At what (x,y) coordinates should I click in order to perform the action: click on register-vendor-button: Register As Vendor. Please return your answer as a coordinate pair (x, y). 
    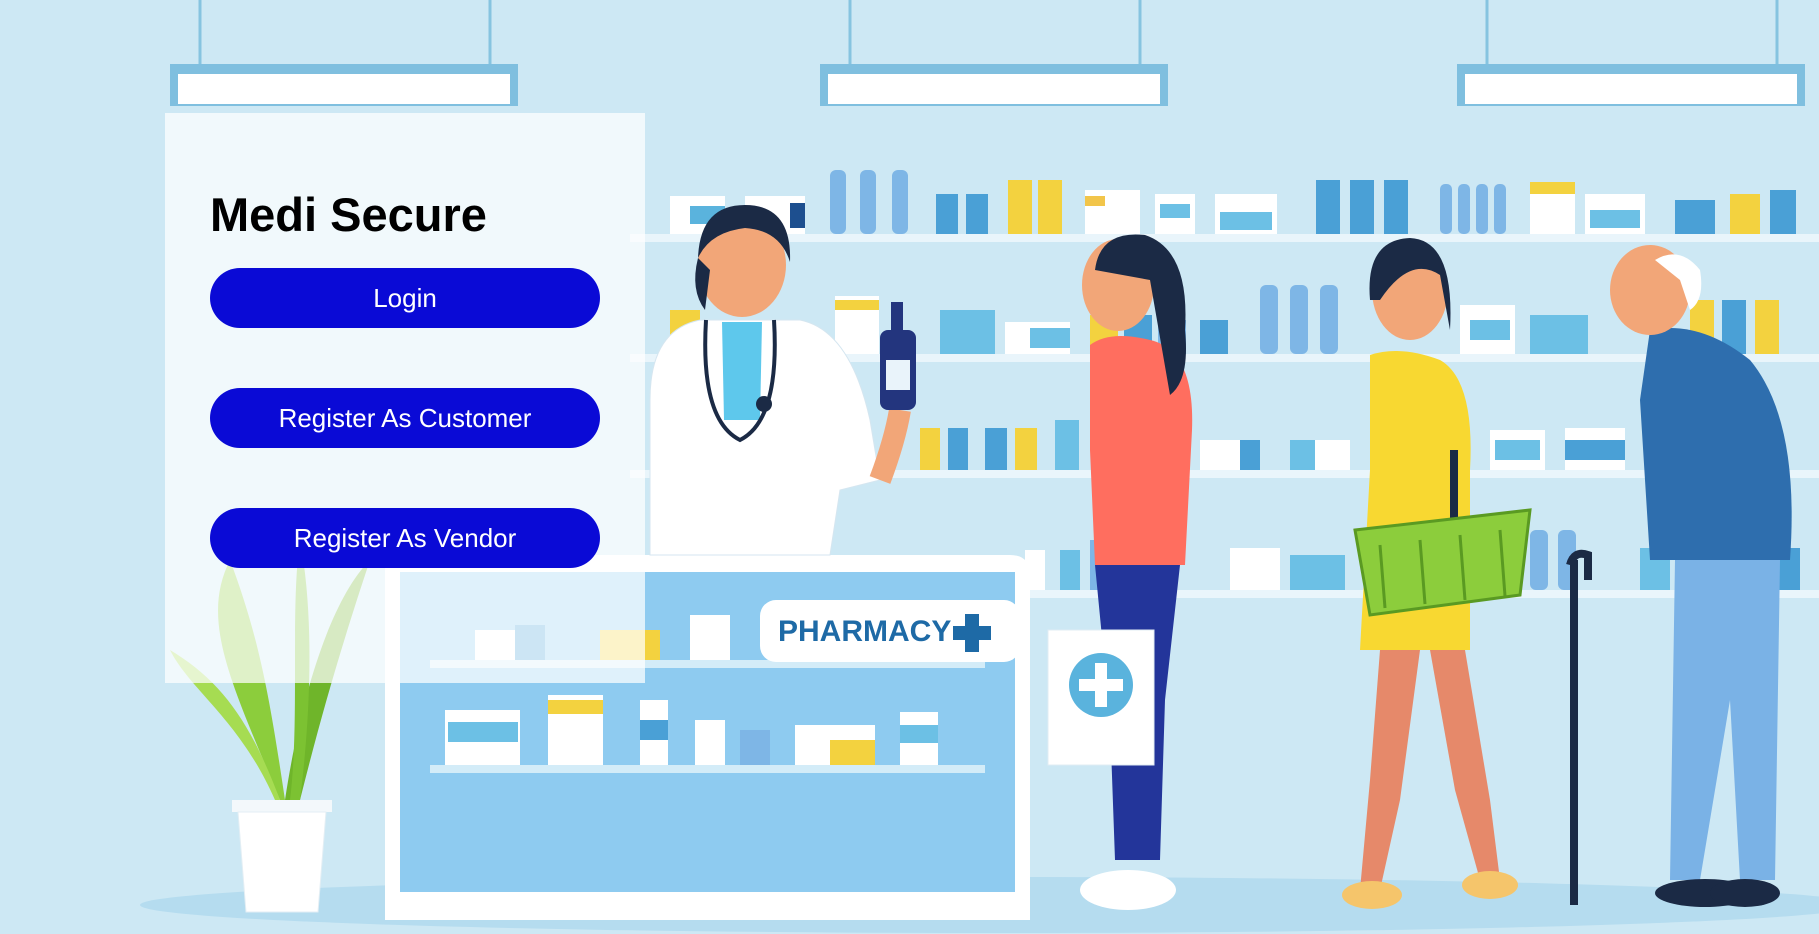
    Looking at the image, I should click on (405, 538).